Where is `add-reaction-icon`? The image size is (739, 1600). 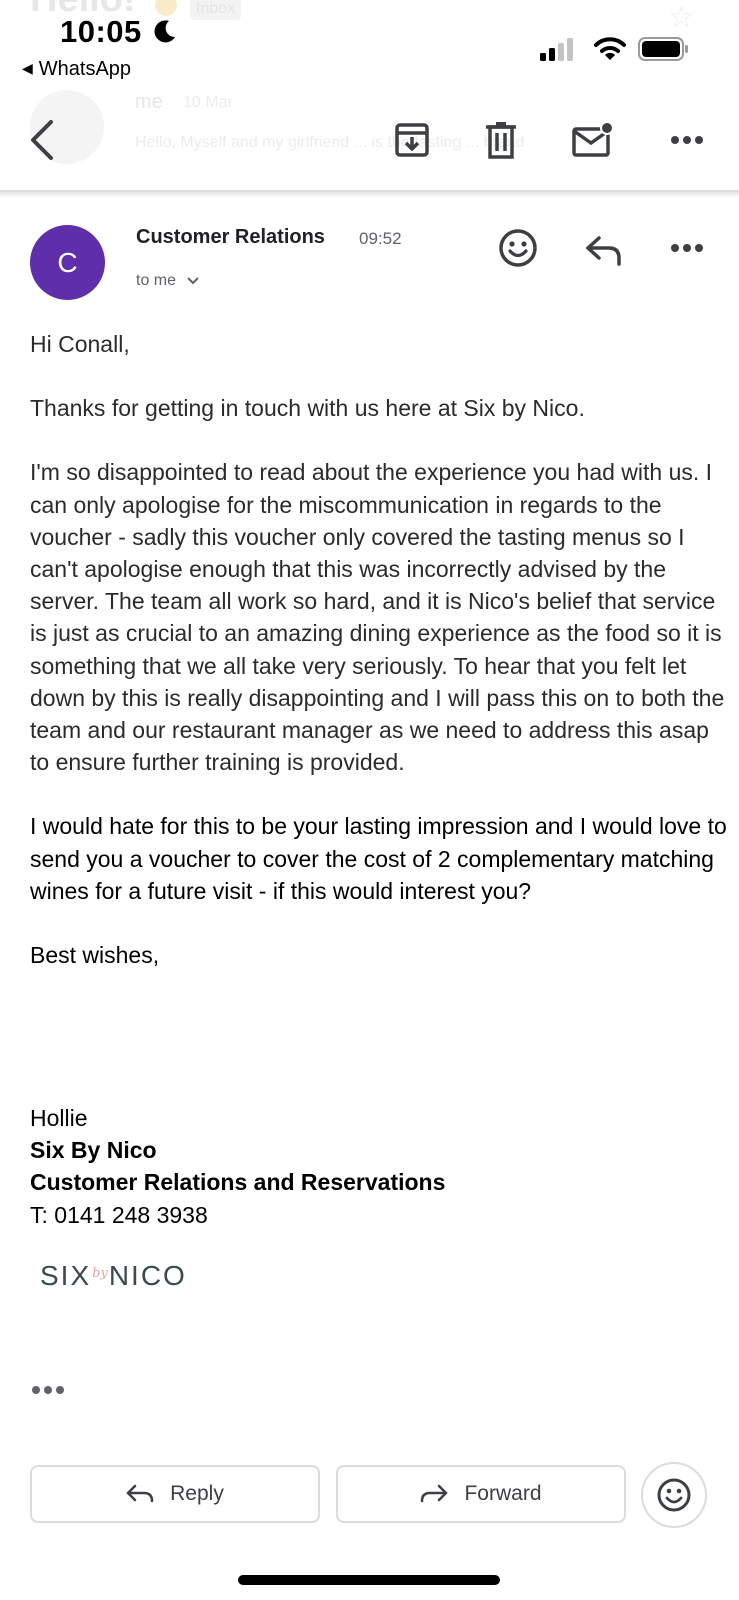 add-reaction-icon is located at coordinates (518, 248).